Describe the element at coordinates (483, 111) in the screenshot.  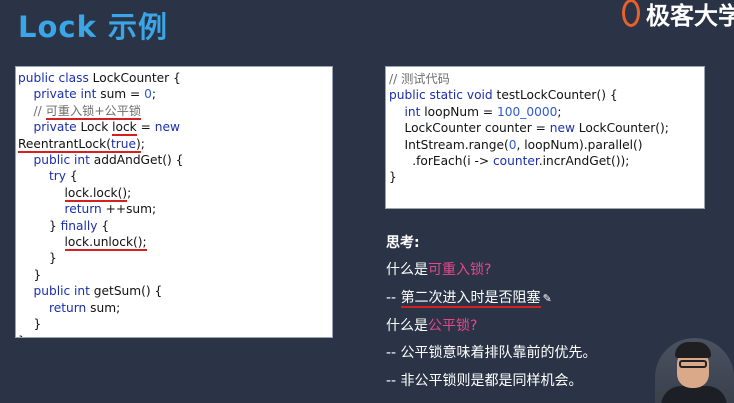
I see `code-line: int loopNum = 100_0000;` at that location.